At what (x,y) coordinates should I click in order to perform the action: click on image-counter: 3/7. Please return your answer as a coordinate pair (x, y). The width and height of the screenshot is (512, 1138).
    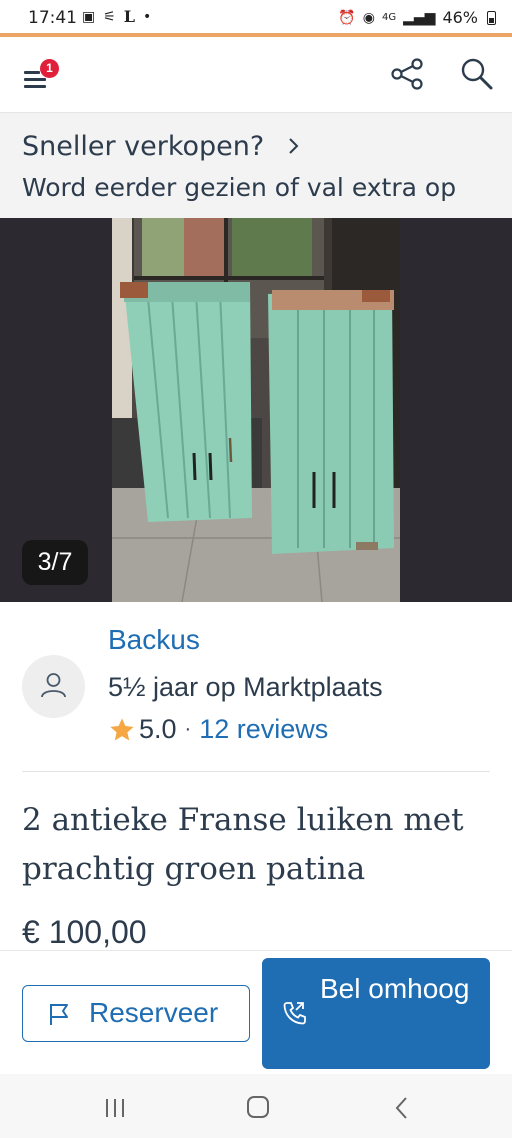
    Looking at the image, I should click on (55, 562).